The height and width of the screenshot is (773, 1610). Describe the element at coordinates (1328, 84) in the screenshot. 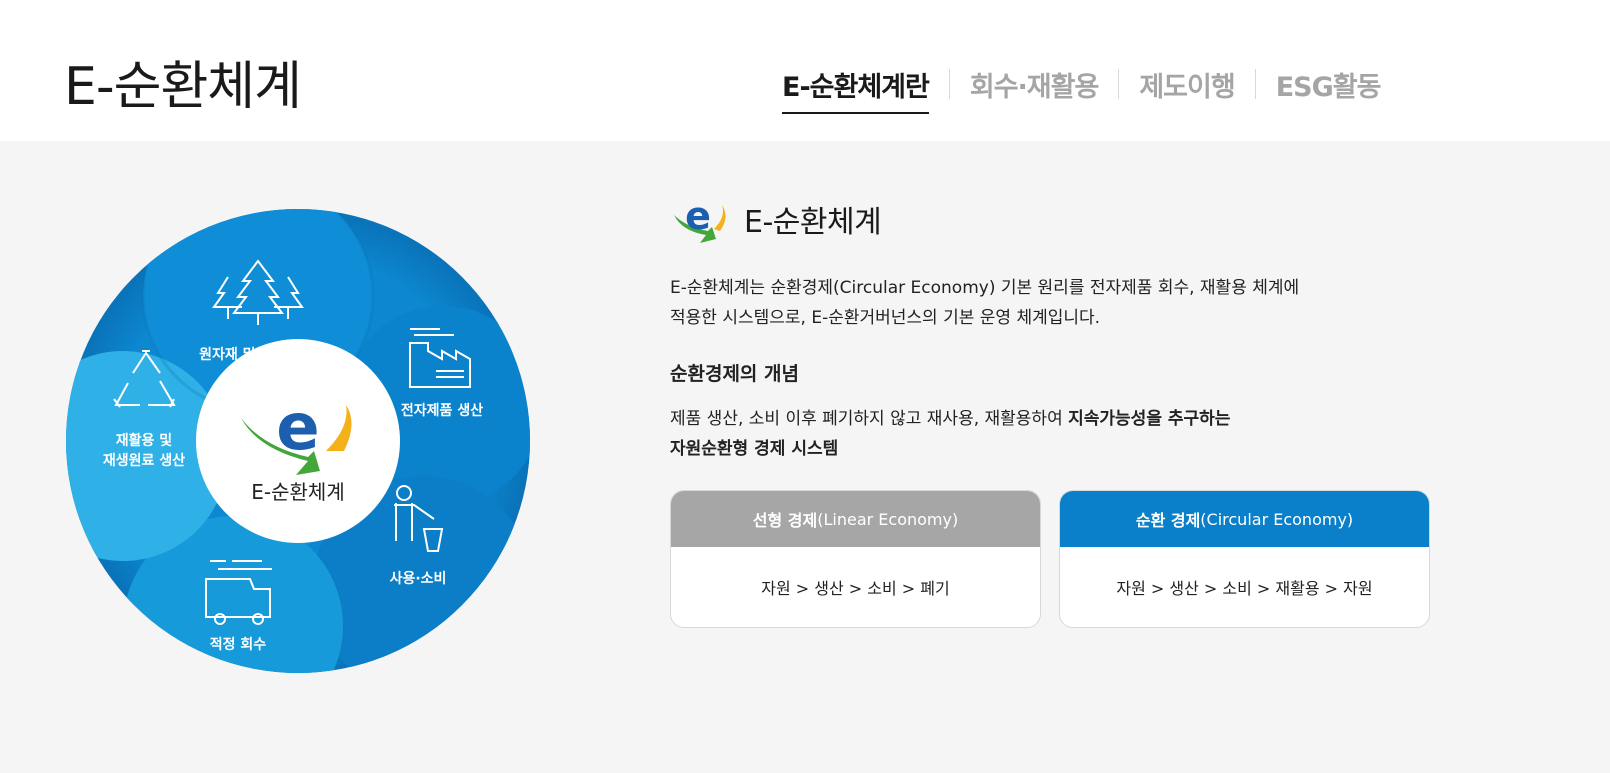

I see `tab-esg: ESG활동` at that location.